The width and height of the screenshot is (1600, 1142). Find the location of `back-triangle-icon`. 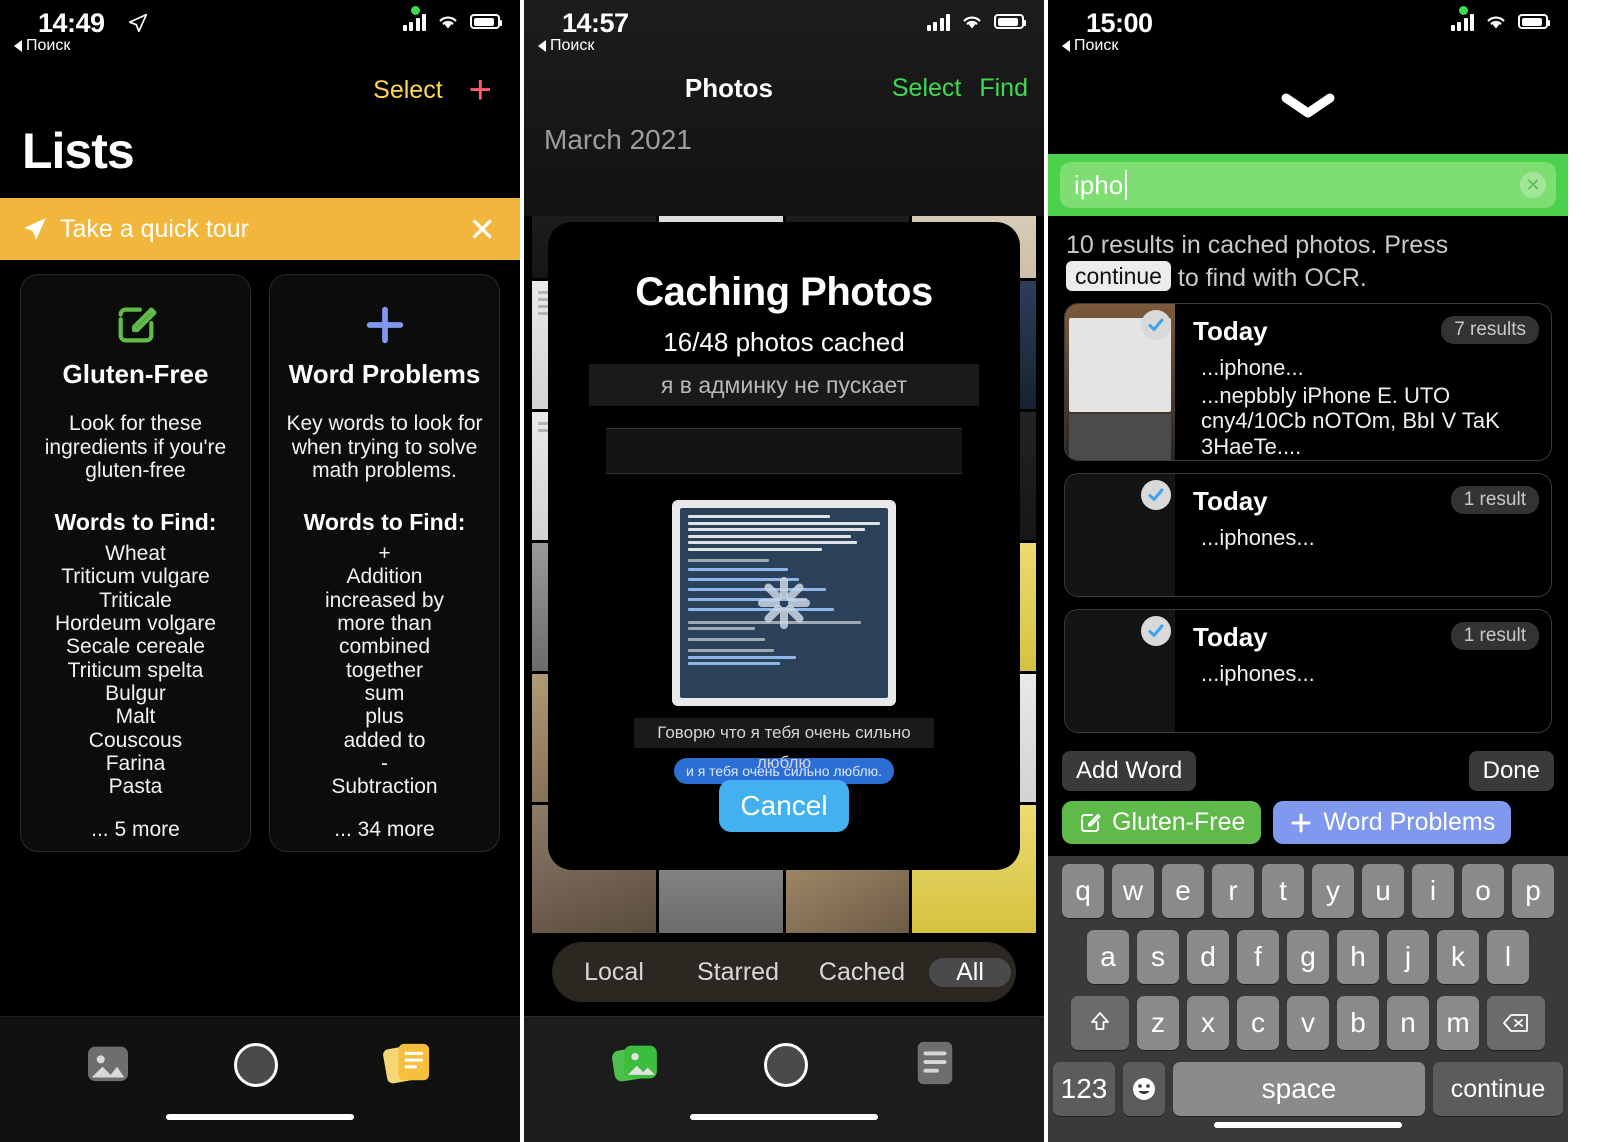

back-triangle-icon is located at coordinates (1066, 46).